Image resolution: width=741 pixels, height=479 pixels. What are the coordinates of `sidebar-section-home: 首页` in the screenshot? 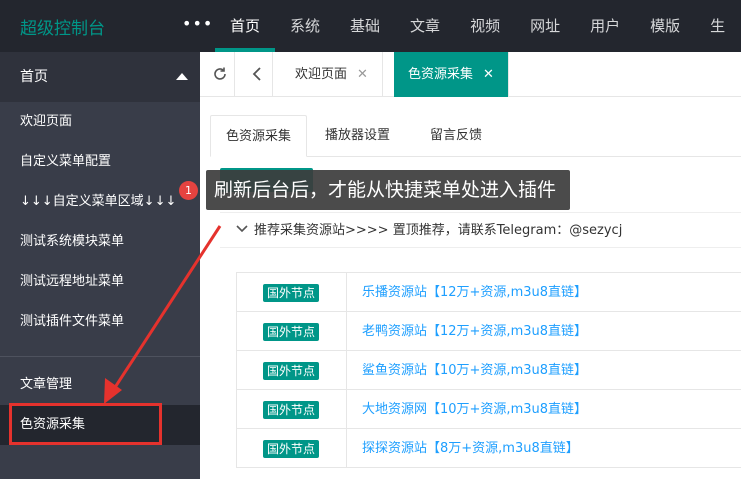 It's located at (100, 77).